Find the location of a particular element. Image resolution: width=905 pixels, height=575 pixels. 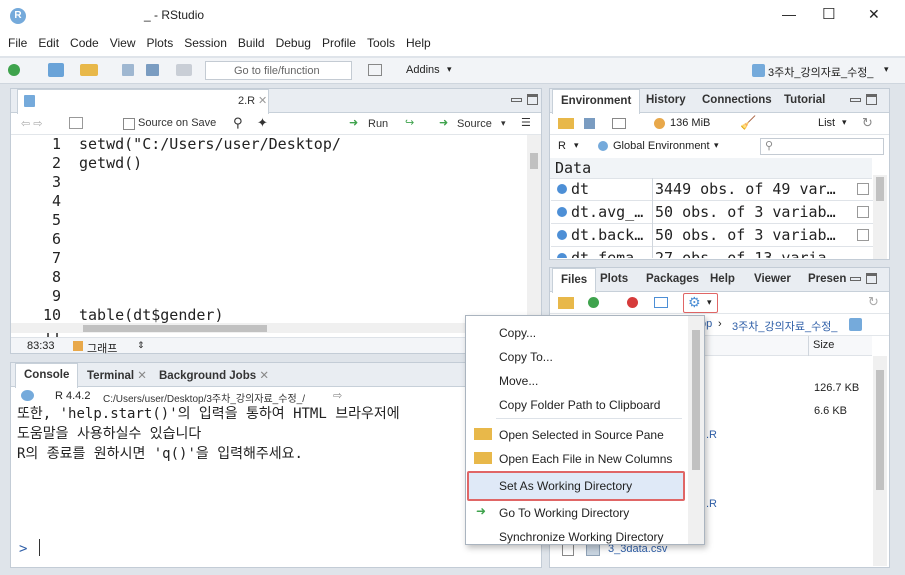

tab-terminal: Terminal ✕ is located at coordinates (117, 375).